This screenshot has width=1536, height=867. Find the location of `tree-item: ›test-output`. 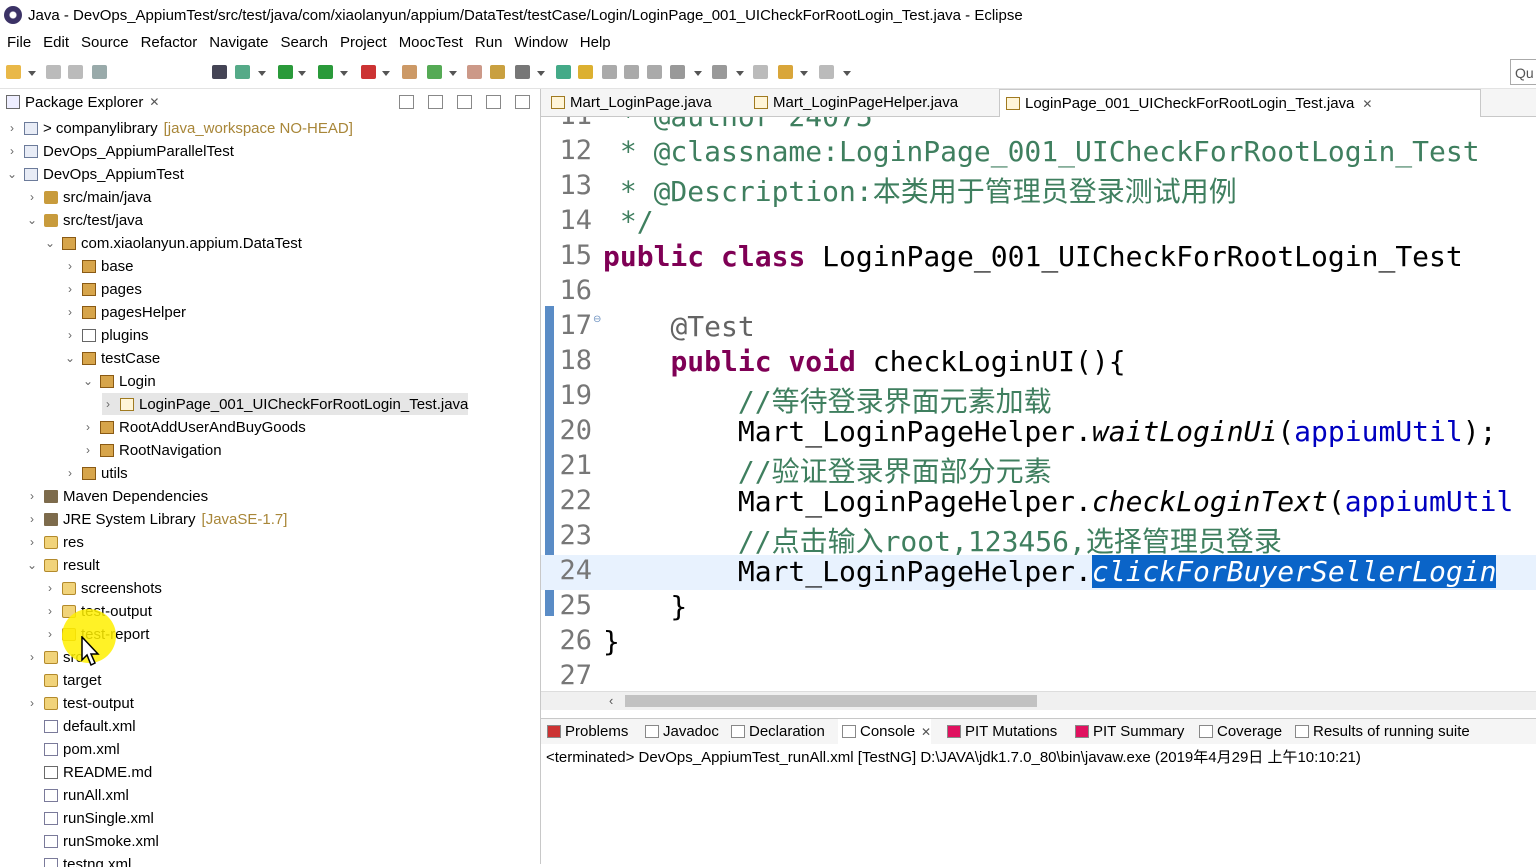

tree-item: ›test-output is located at coordinates (80, 703).